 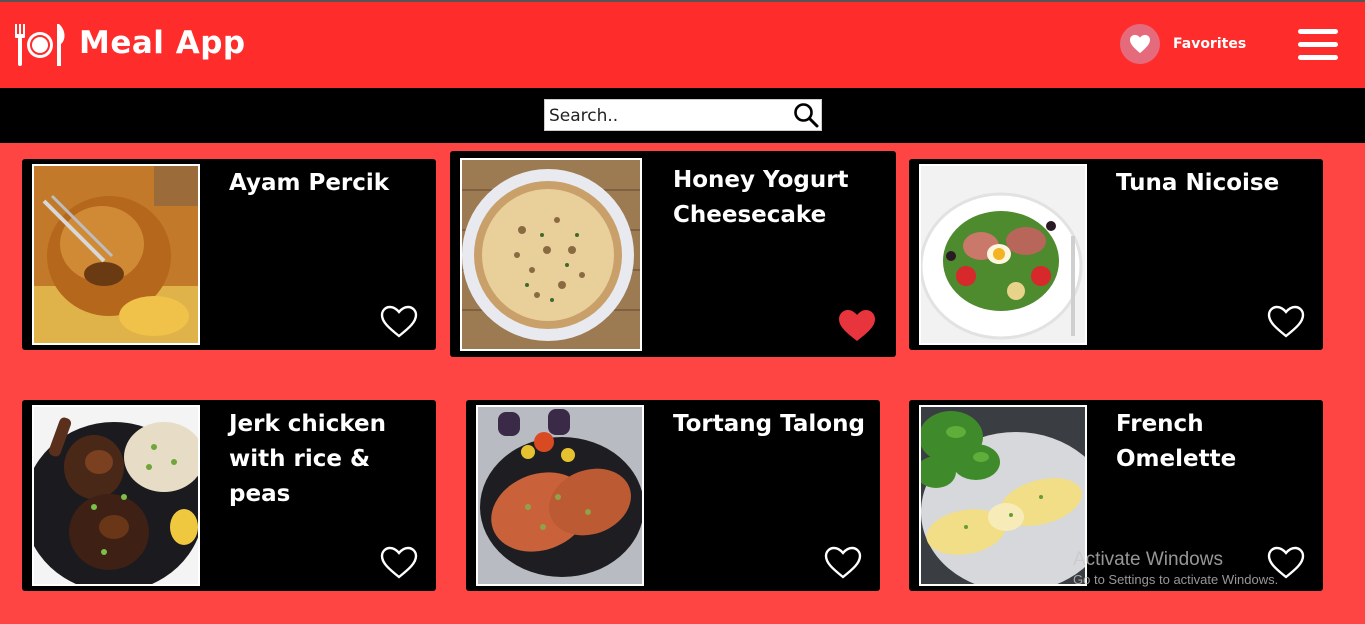 I want to click on meal-card: Tortang Talong, so click(x=673, y=495).